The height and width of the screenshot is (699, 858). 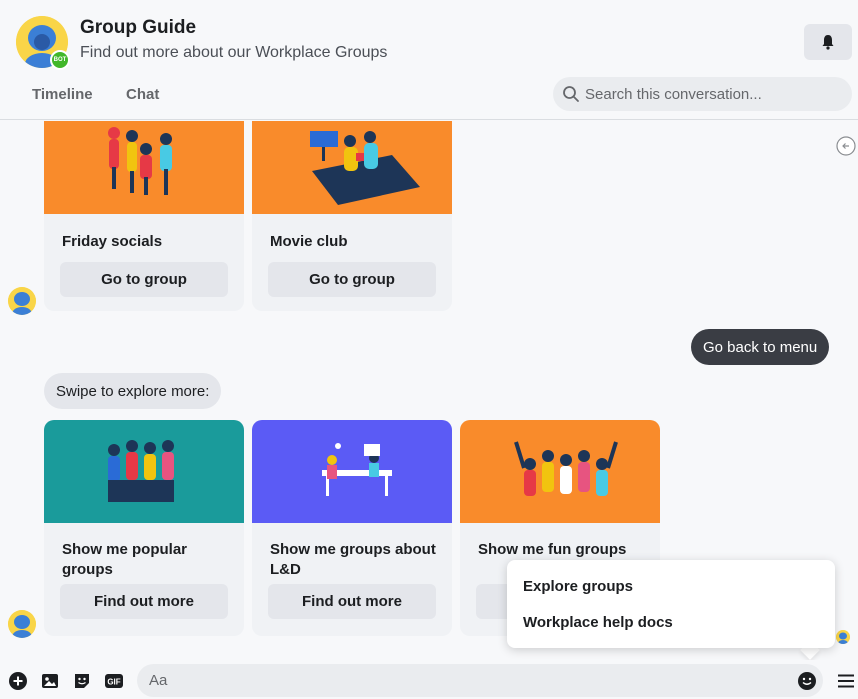 What do you see at coordinates (125, 559) in the screenshot?
I see `card-title: Show me popular groups` at bounding box center [125, 559].